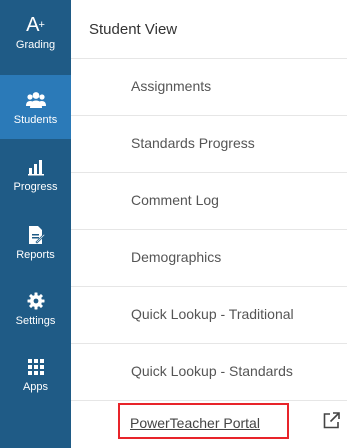  I want to click on menu-item-quick-lookup-standards: Quick Lookup - Standards, so click(209, 372).